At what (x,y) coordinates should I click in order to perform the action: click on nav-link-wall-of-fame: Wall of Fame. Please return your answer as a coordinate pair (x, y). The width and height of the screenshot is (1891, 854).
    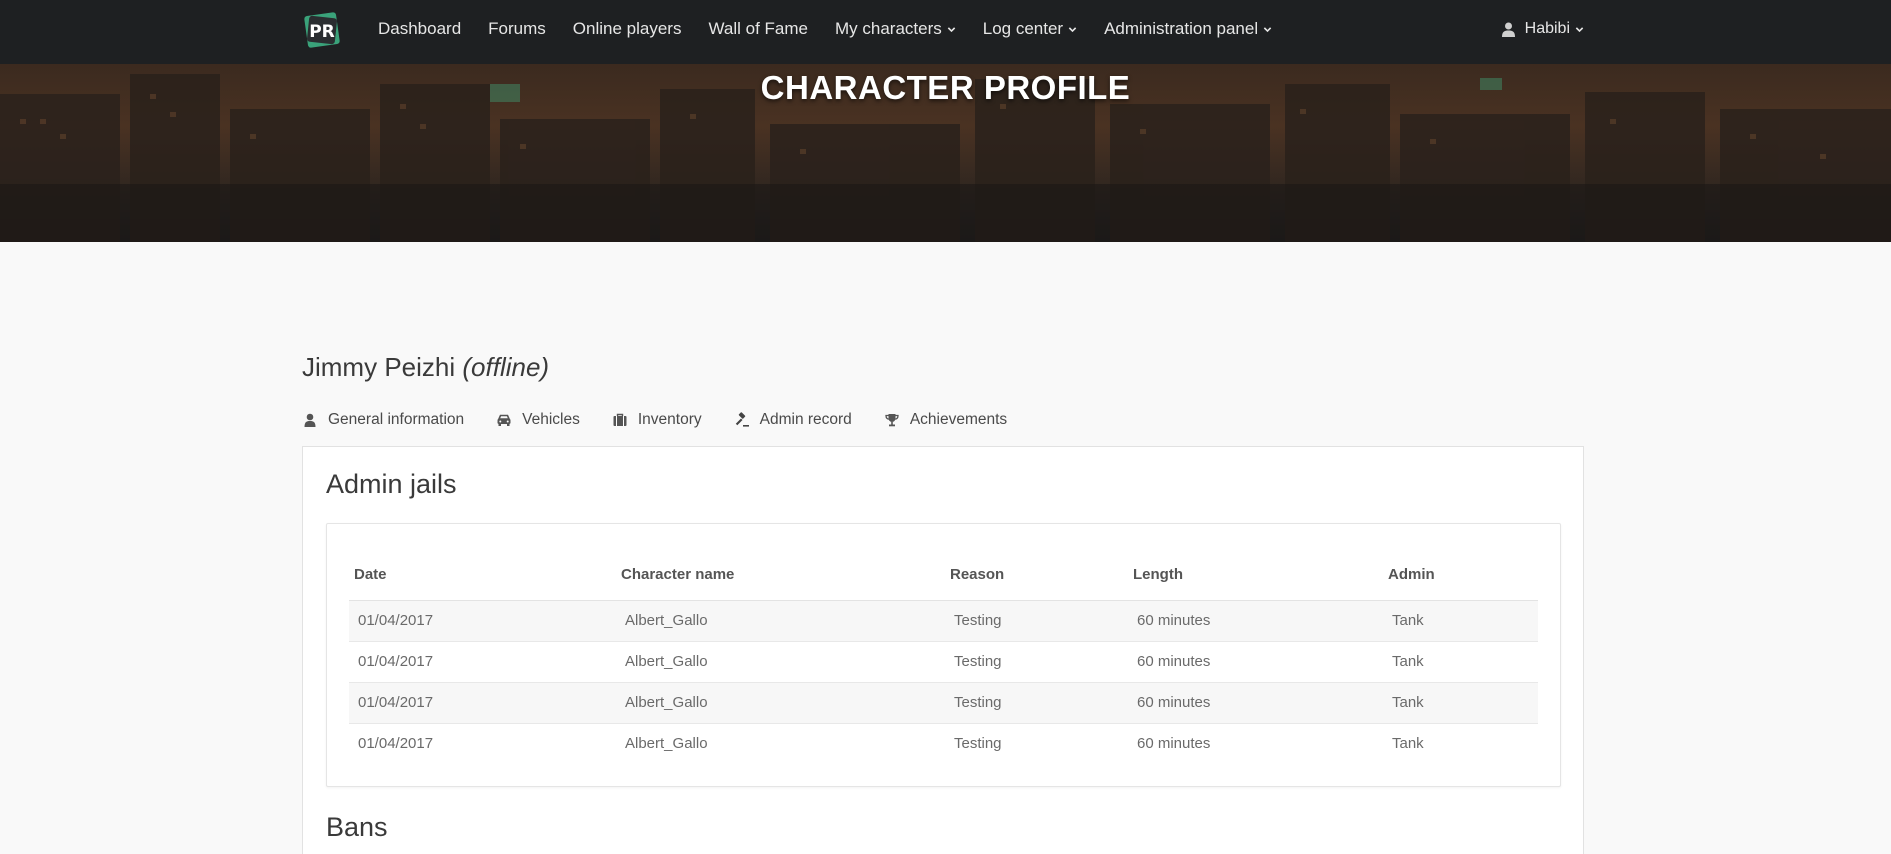
    Looking at the image, I should click on (758, 29).